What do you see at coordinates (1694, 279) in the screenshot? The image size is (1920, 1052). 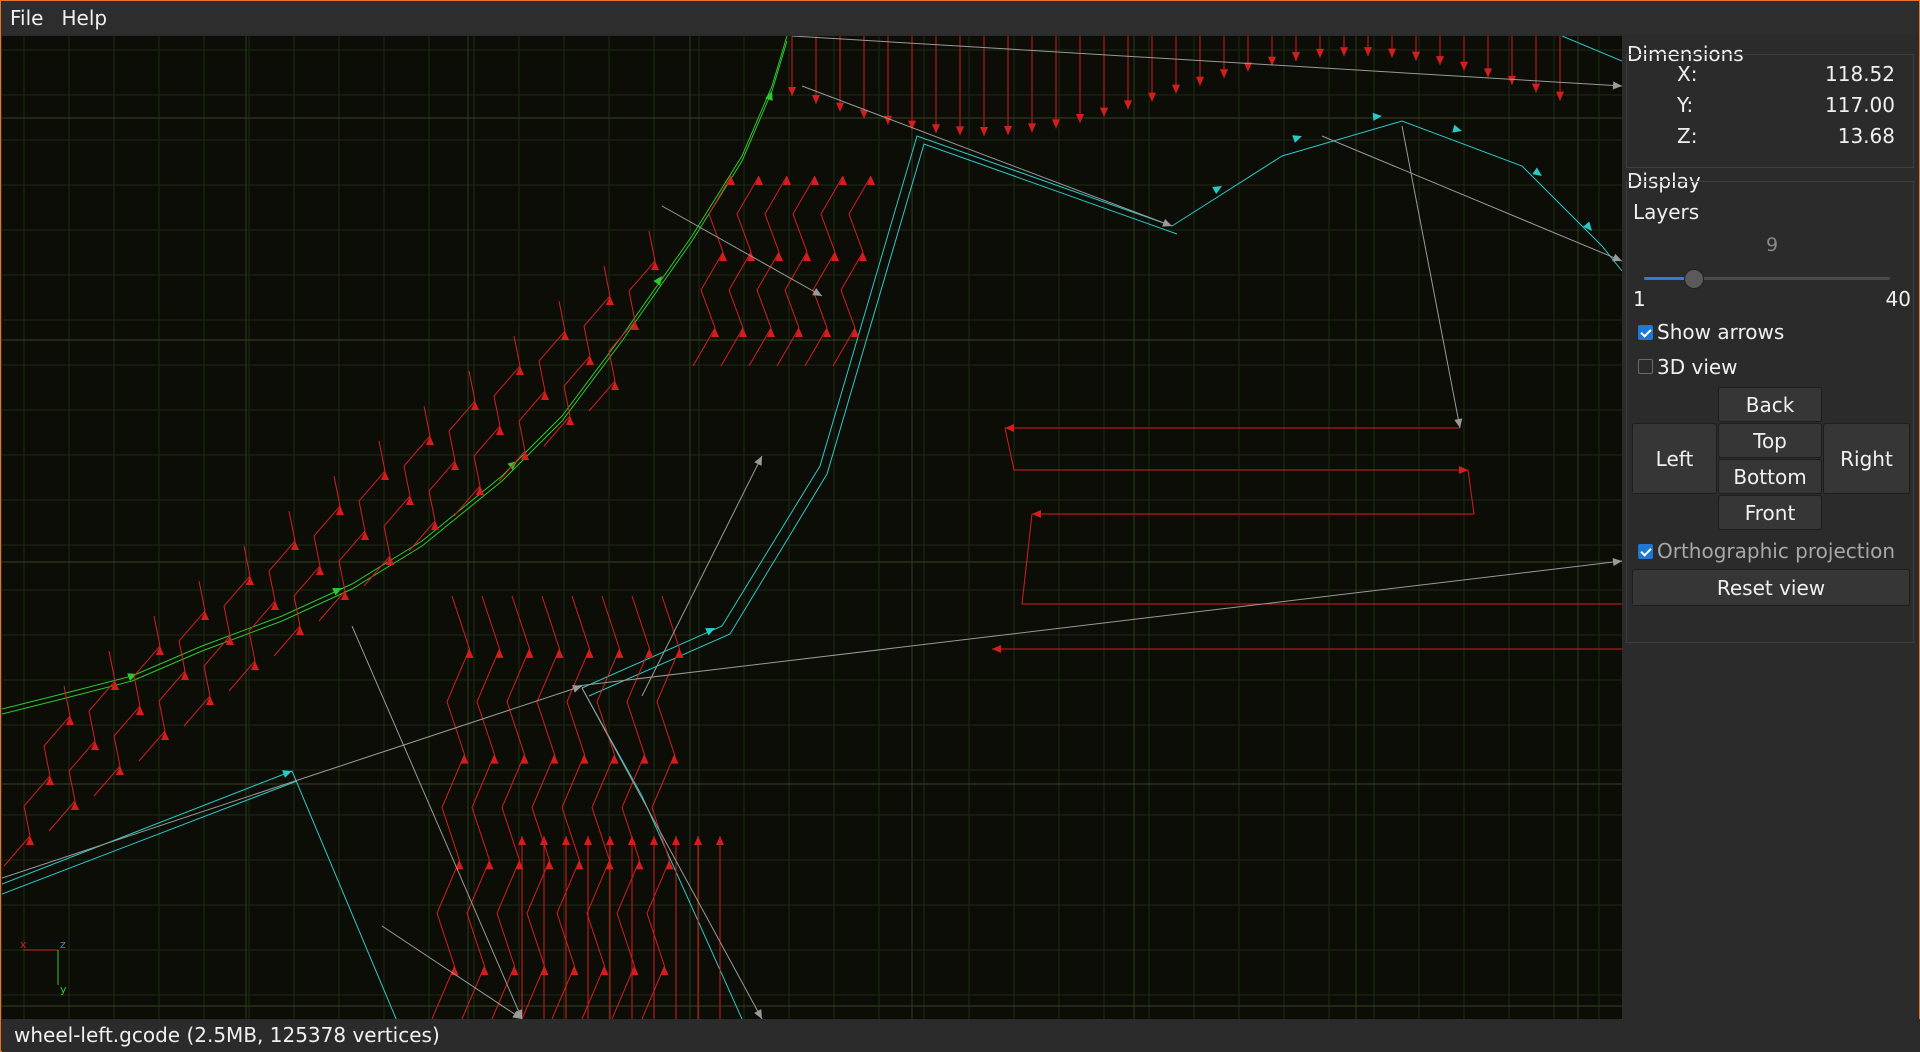 I see `slider-handle` at bounding box center [1694, 279].